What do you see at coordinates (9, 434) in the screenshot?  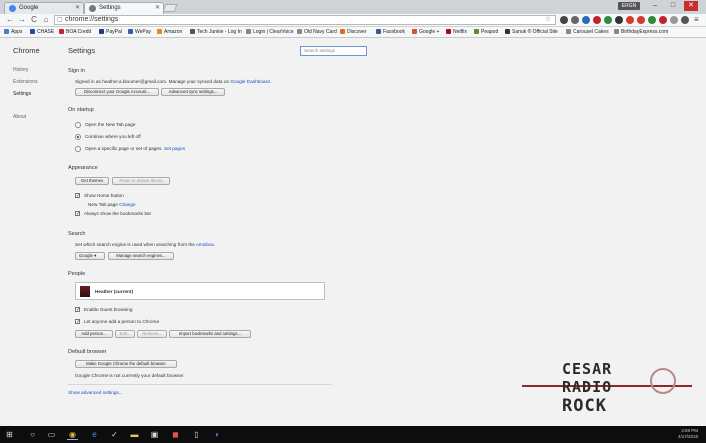 I see `start-windows-icon: ⊞` at bounding box center [9, 434].